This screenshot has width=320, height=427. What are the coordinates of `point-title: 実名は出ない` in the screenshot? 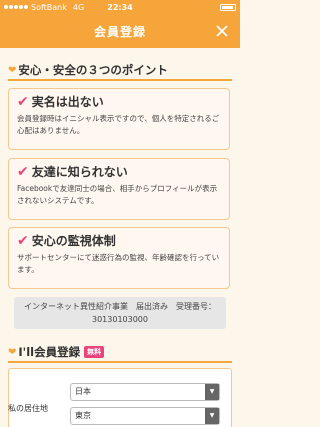 It's located at (67, 102).